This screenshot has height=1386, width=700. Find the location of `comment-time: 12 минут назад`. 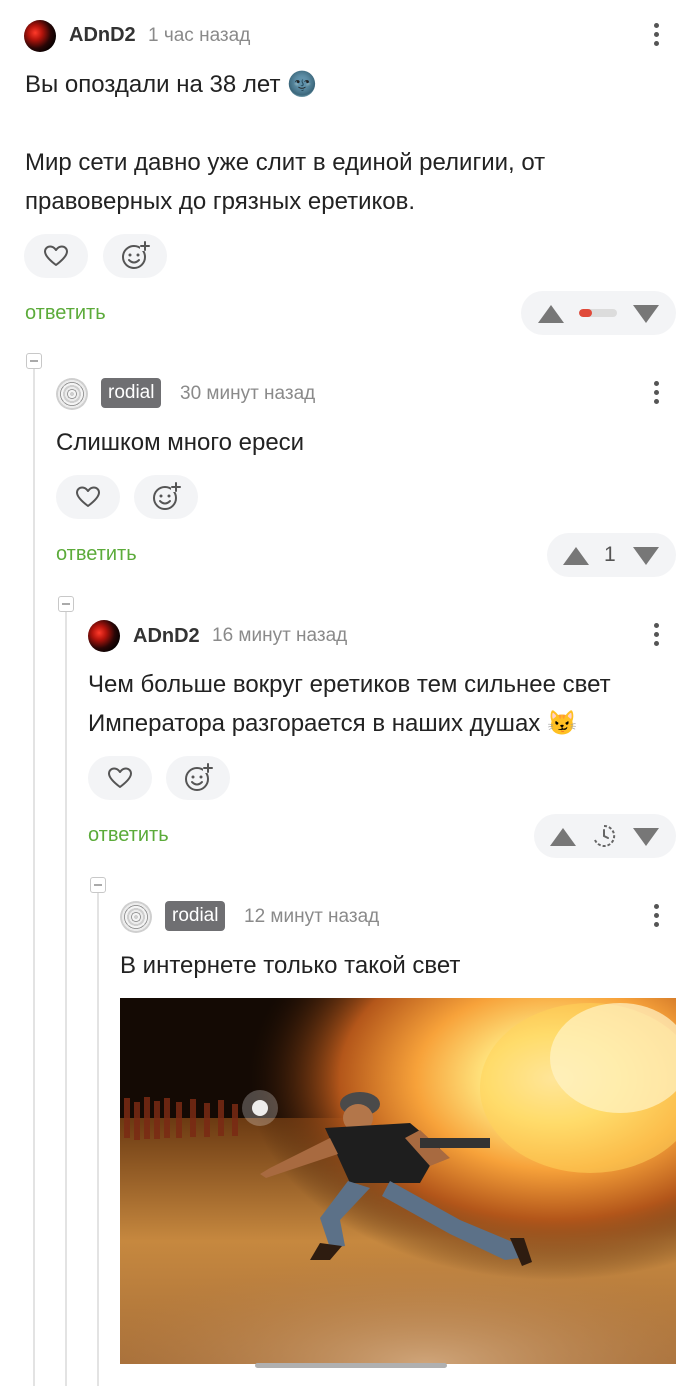

comment-time: 12 минут назад is located at coordinates (312, 916).